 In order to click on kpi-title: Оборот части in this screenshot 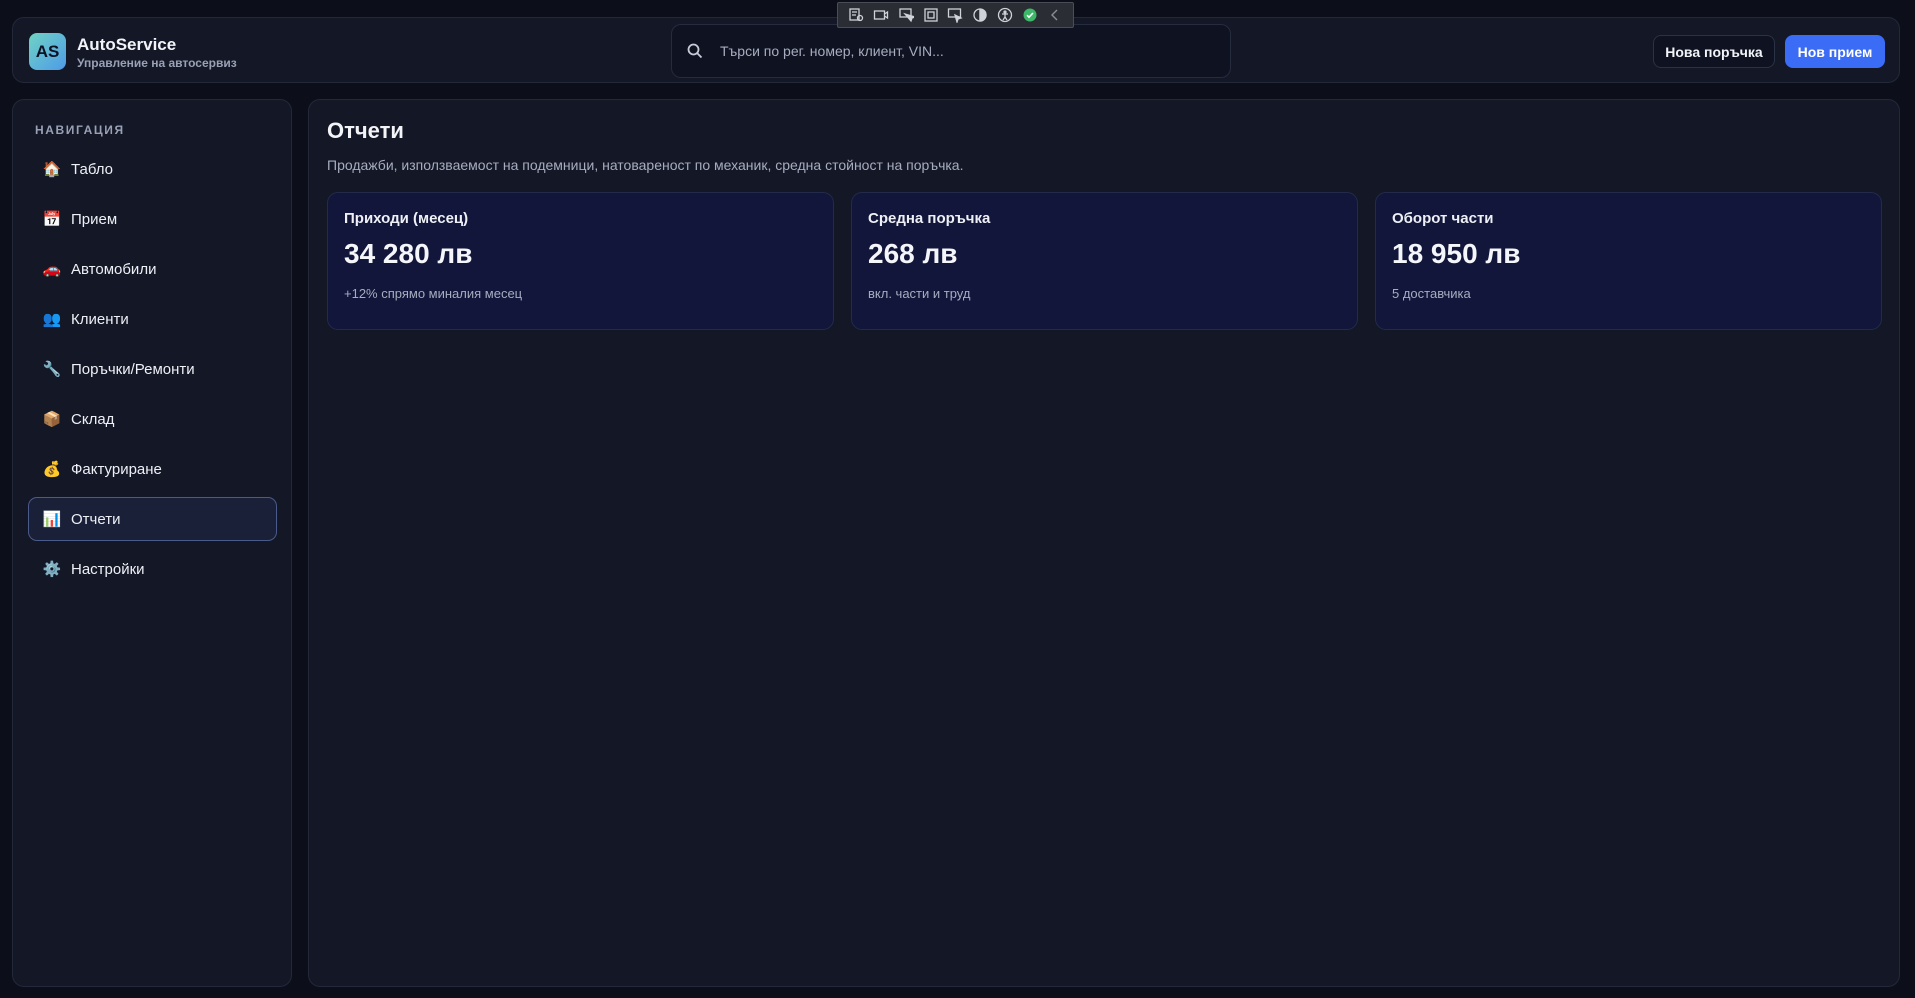, I will do `click(1443, 218)`.